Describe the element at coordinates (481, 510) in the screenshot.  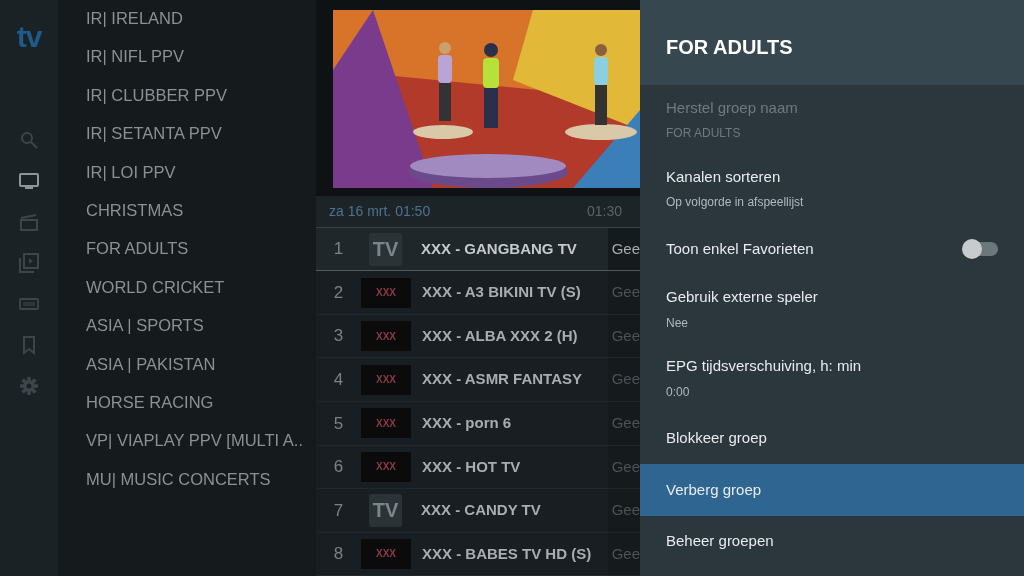
I see `channel-name: XXX - CANDY TV` at that location.